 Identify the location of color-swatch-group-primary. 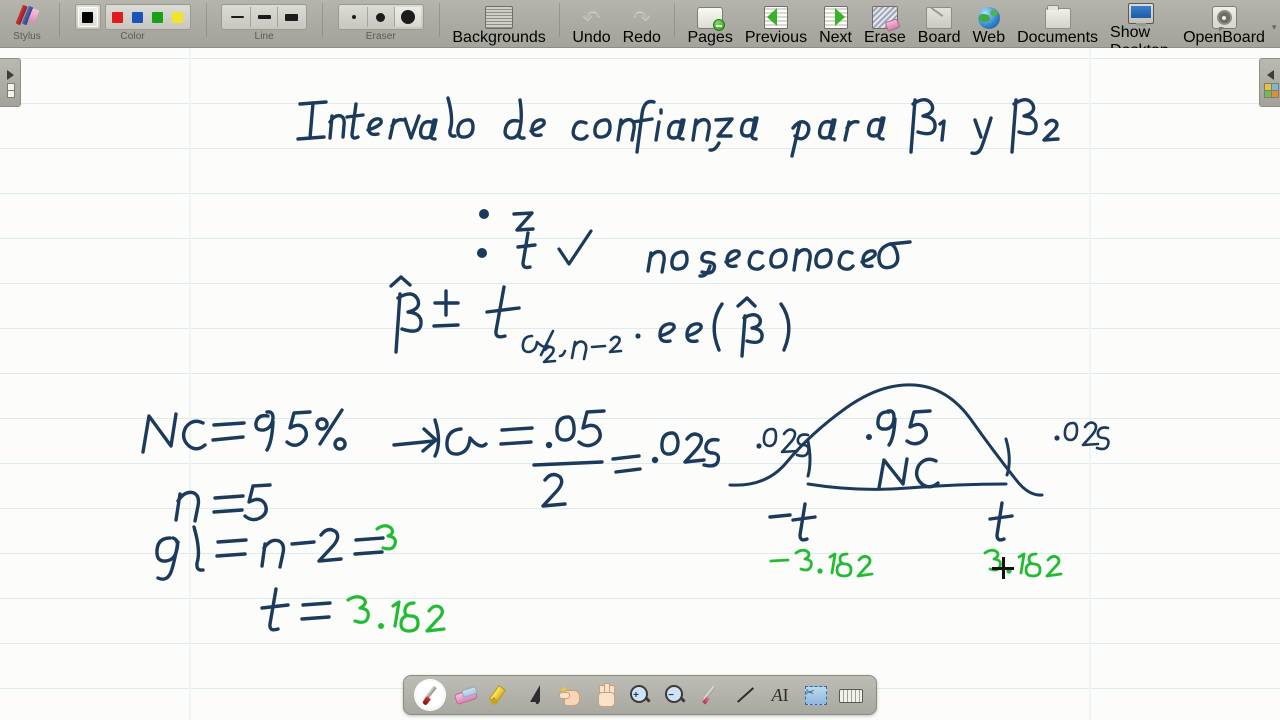
(87, 17).